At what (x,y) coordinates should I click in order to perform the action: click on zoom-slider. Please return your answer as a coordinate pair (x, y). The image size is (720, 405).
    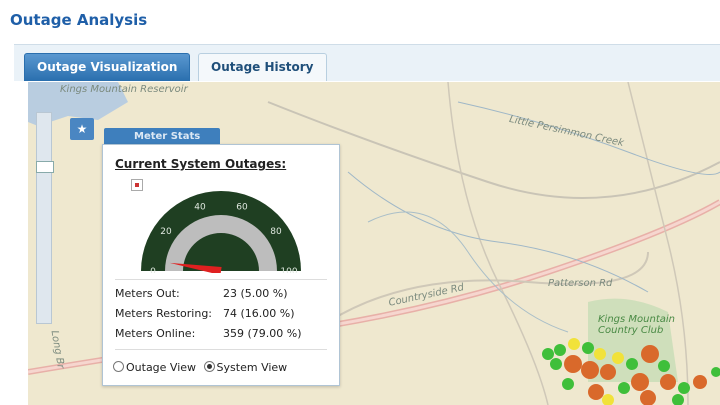
    Looking at the image, I should click on (45, 218).